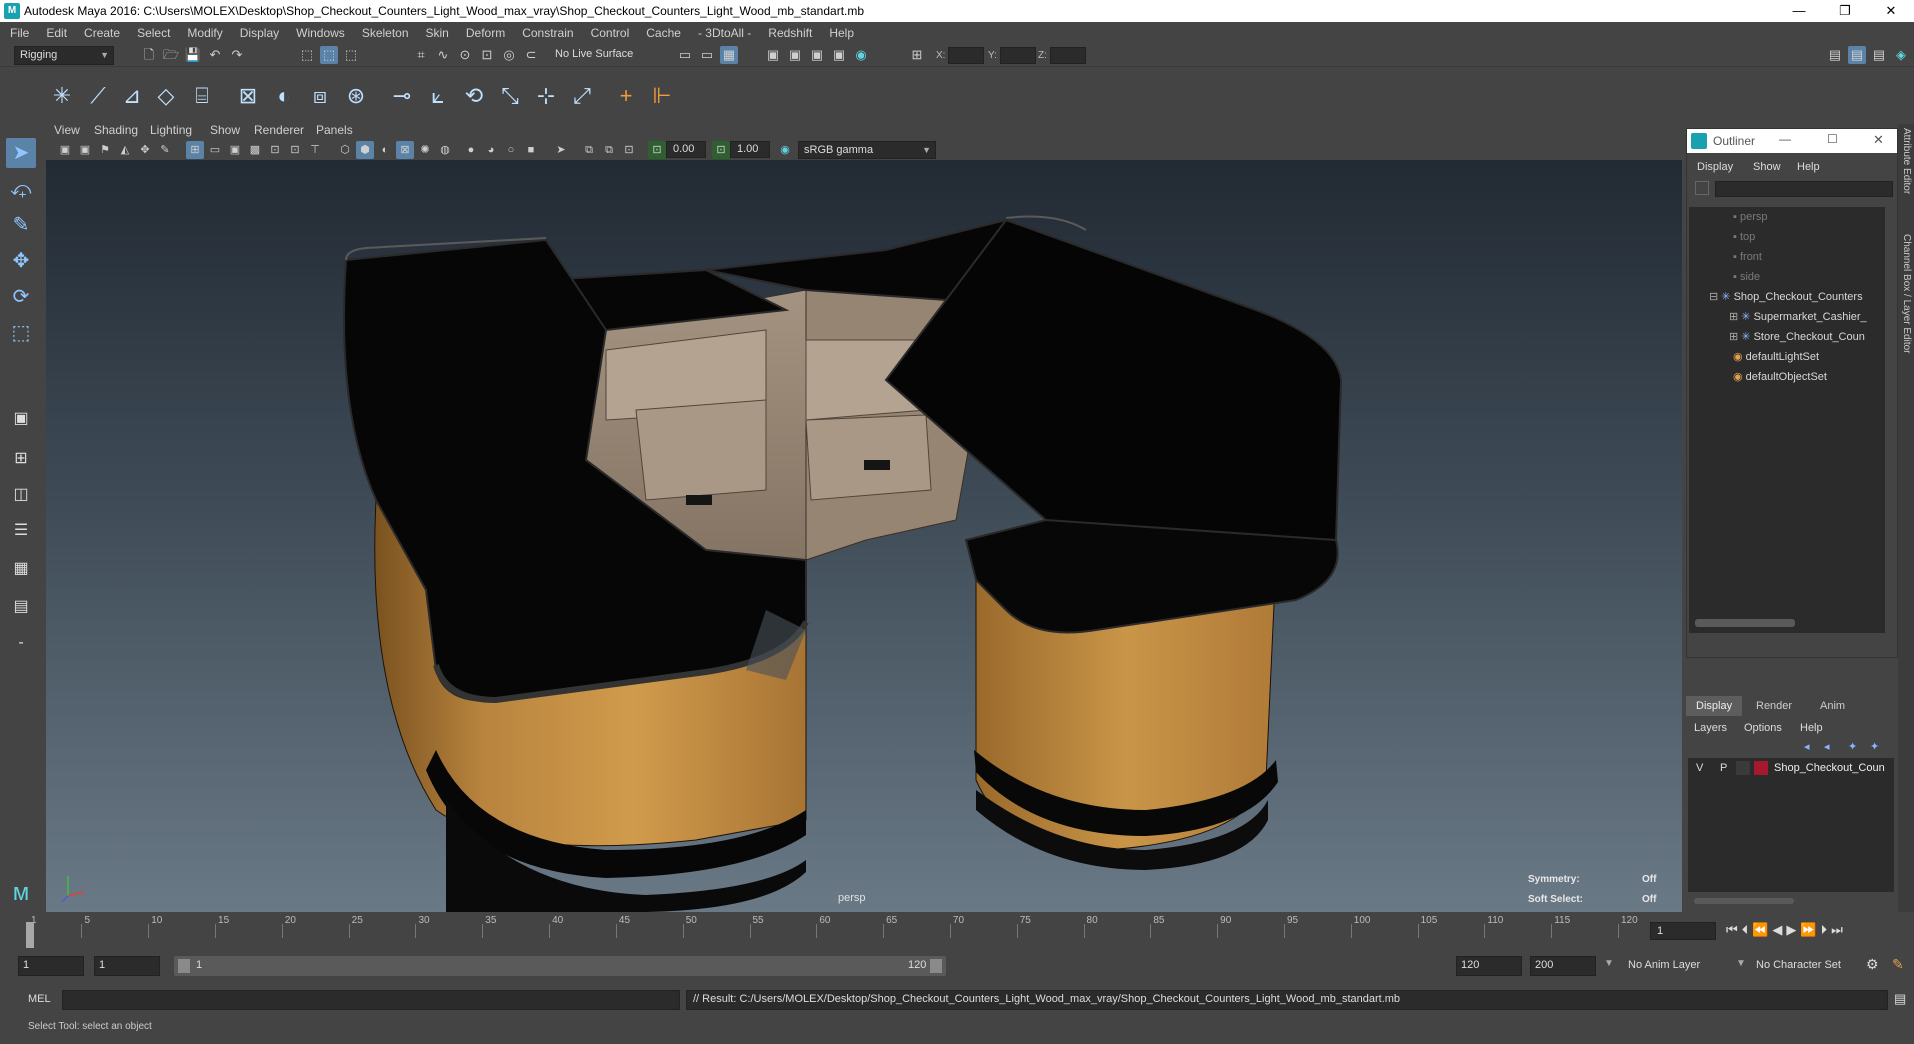 The height and width of the screenshot is (1044, 1914). Describe the element at coordinates (320, 96) in the screenshot. I see `lattice-icon: ⧈` at that location.